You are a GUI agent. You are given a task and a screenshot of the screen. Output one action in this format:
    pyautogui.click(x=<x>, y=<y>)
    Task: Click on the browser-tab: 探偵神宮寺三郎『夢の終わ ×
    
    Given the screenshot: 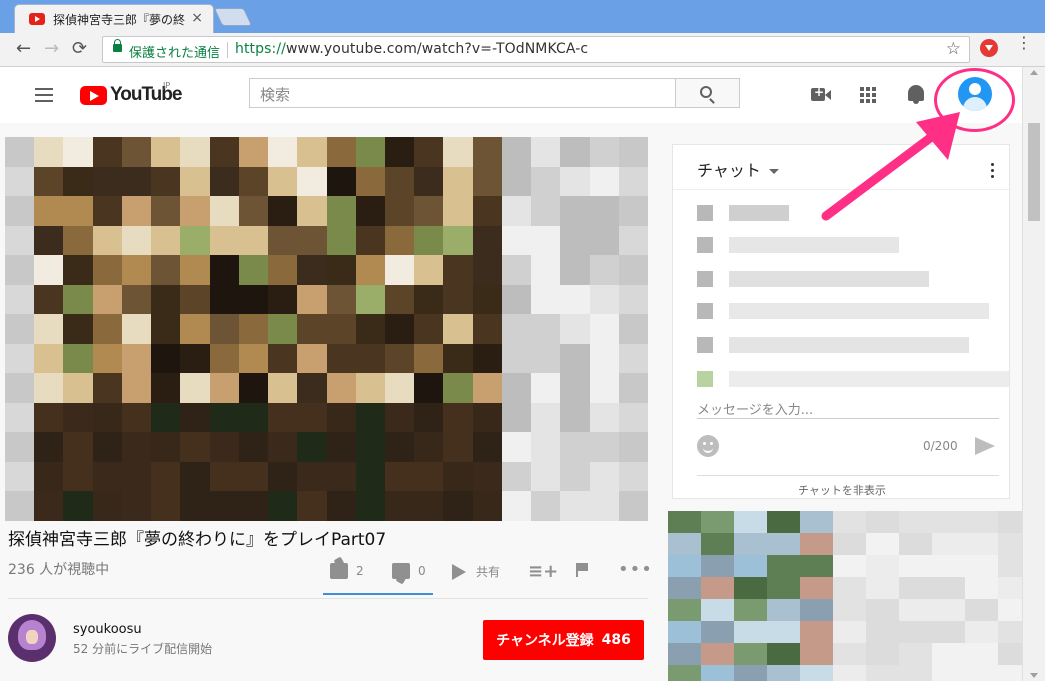 What is the action you would take?
    pyautogui.click(x=114, y=18)
    